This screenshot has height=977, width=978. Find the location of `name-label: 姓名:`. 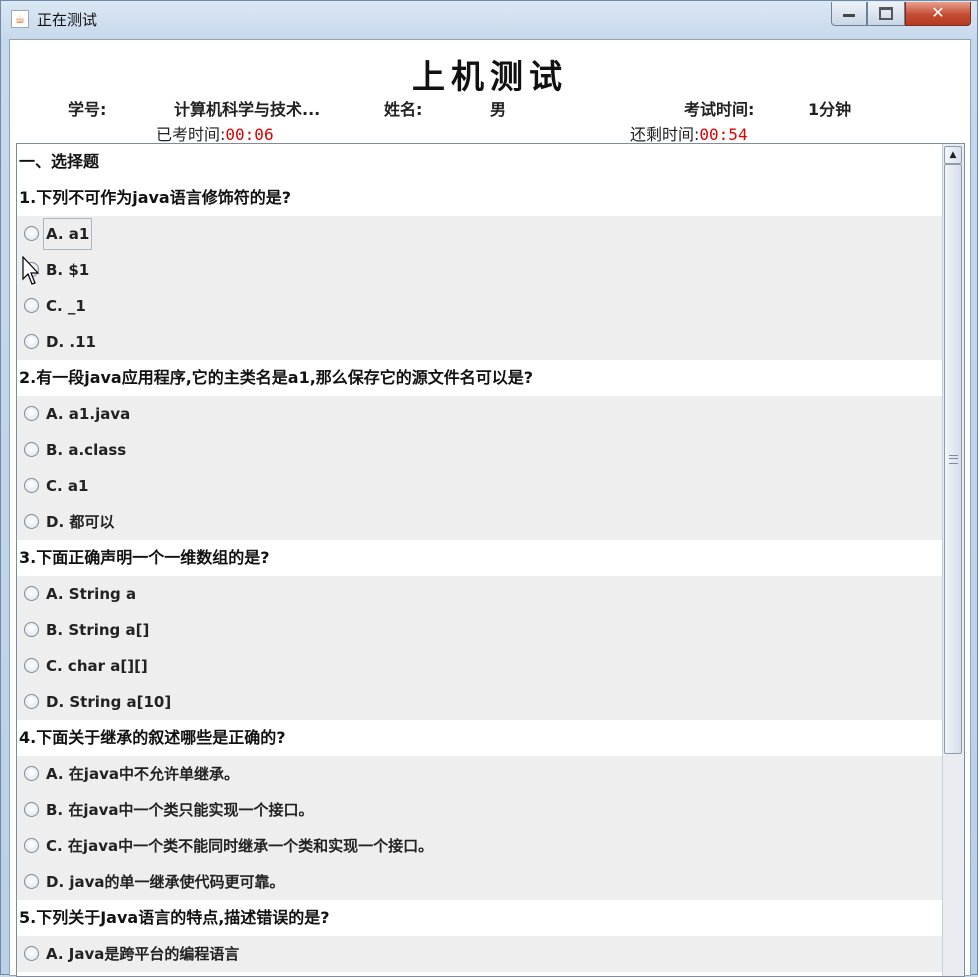

name-label: 姓名: is located at coordinates (403, 109).